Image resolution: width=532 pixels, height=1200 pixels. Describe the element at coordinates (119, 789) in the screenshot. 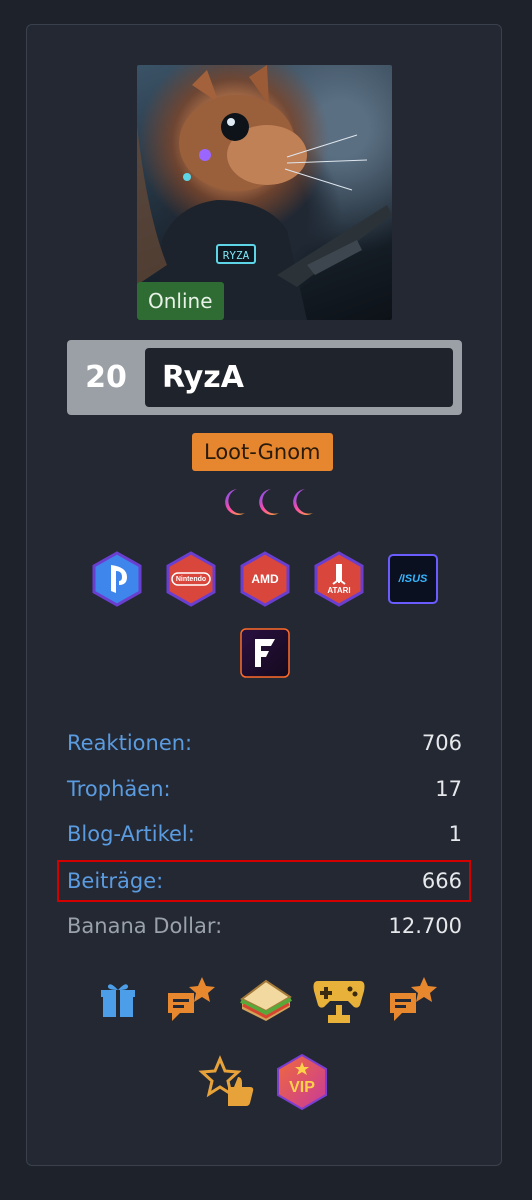

I see `stat-label: Trophäen:` at that location.